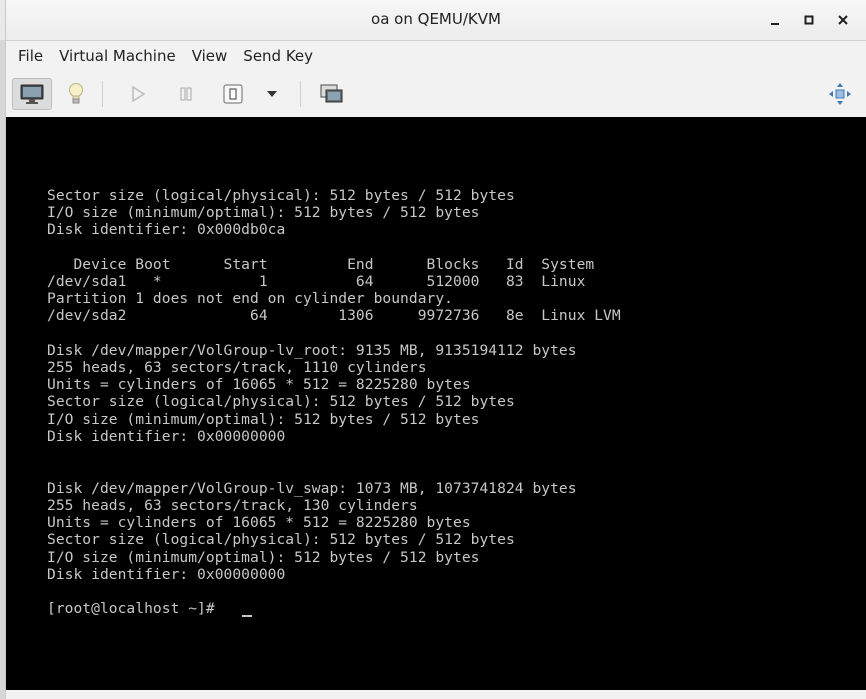 This screenshot has width=866, height=699. What do you see at coordinates (436, 694) in the screenshot?
I see `window-bottom-edge` at bounding box center [436, 694].